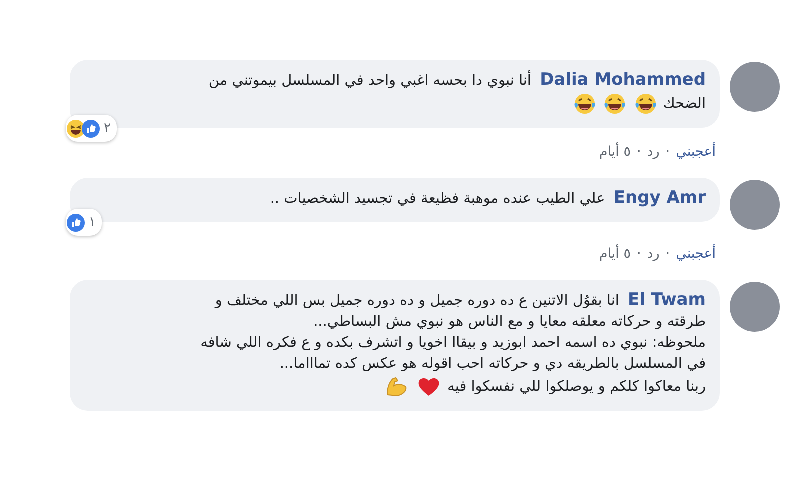  What do you see at coordinates (577, 386) in the screenshot?
I see `comment-text: ربنا معاكوا كلكم و يوصلكوا للي نفسكوا فيه` at bounding box center [577, 386].